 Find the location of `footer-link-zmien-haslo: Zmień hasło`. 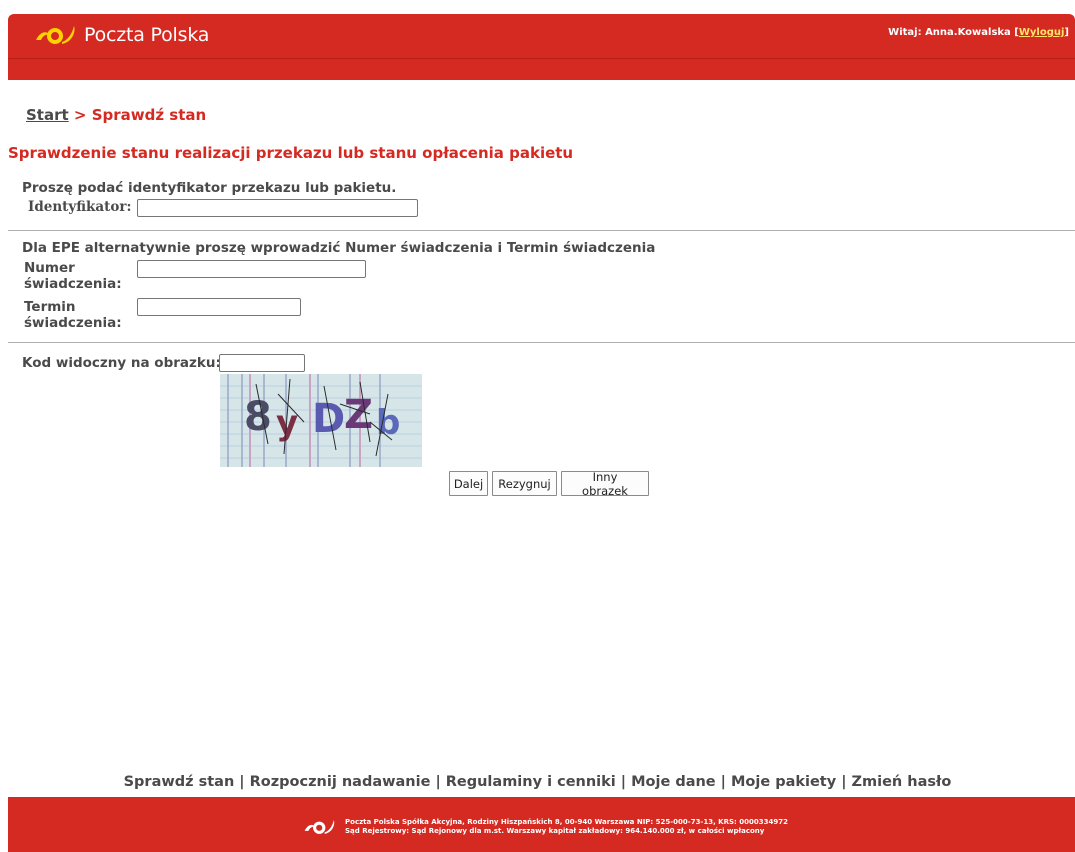

footer-link-zmien-haslo: Zmień hasło is located at coordinates (902, 782).